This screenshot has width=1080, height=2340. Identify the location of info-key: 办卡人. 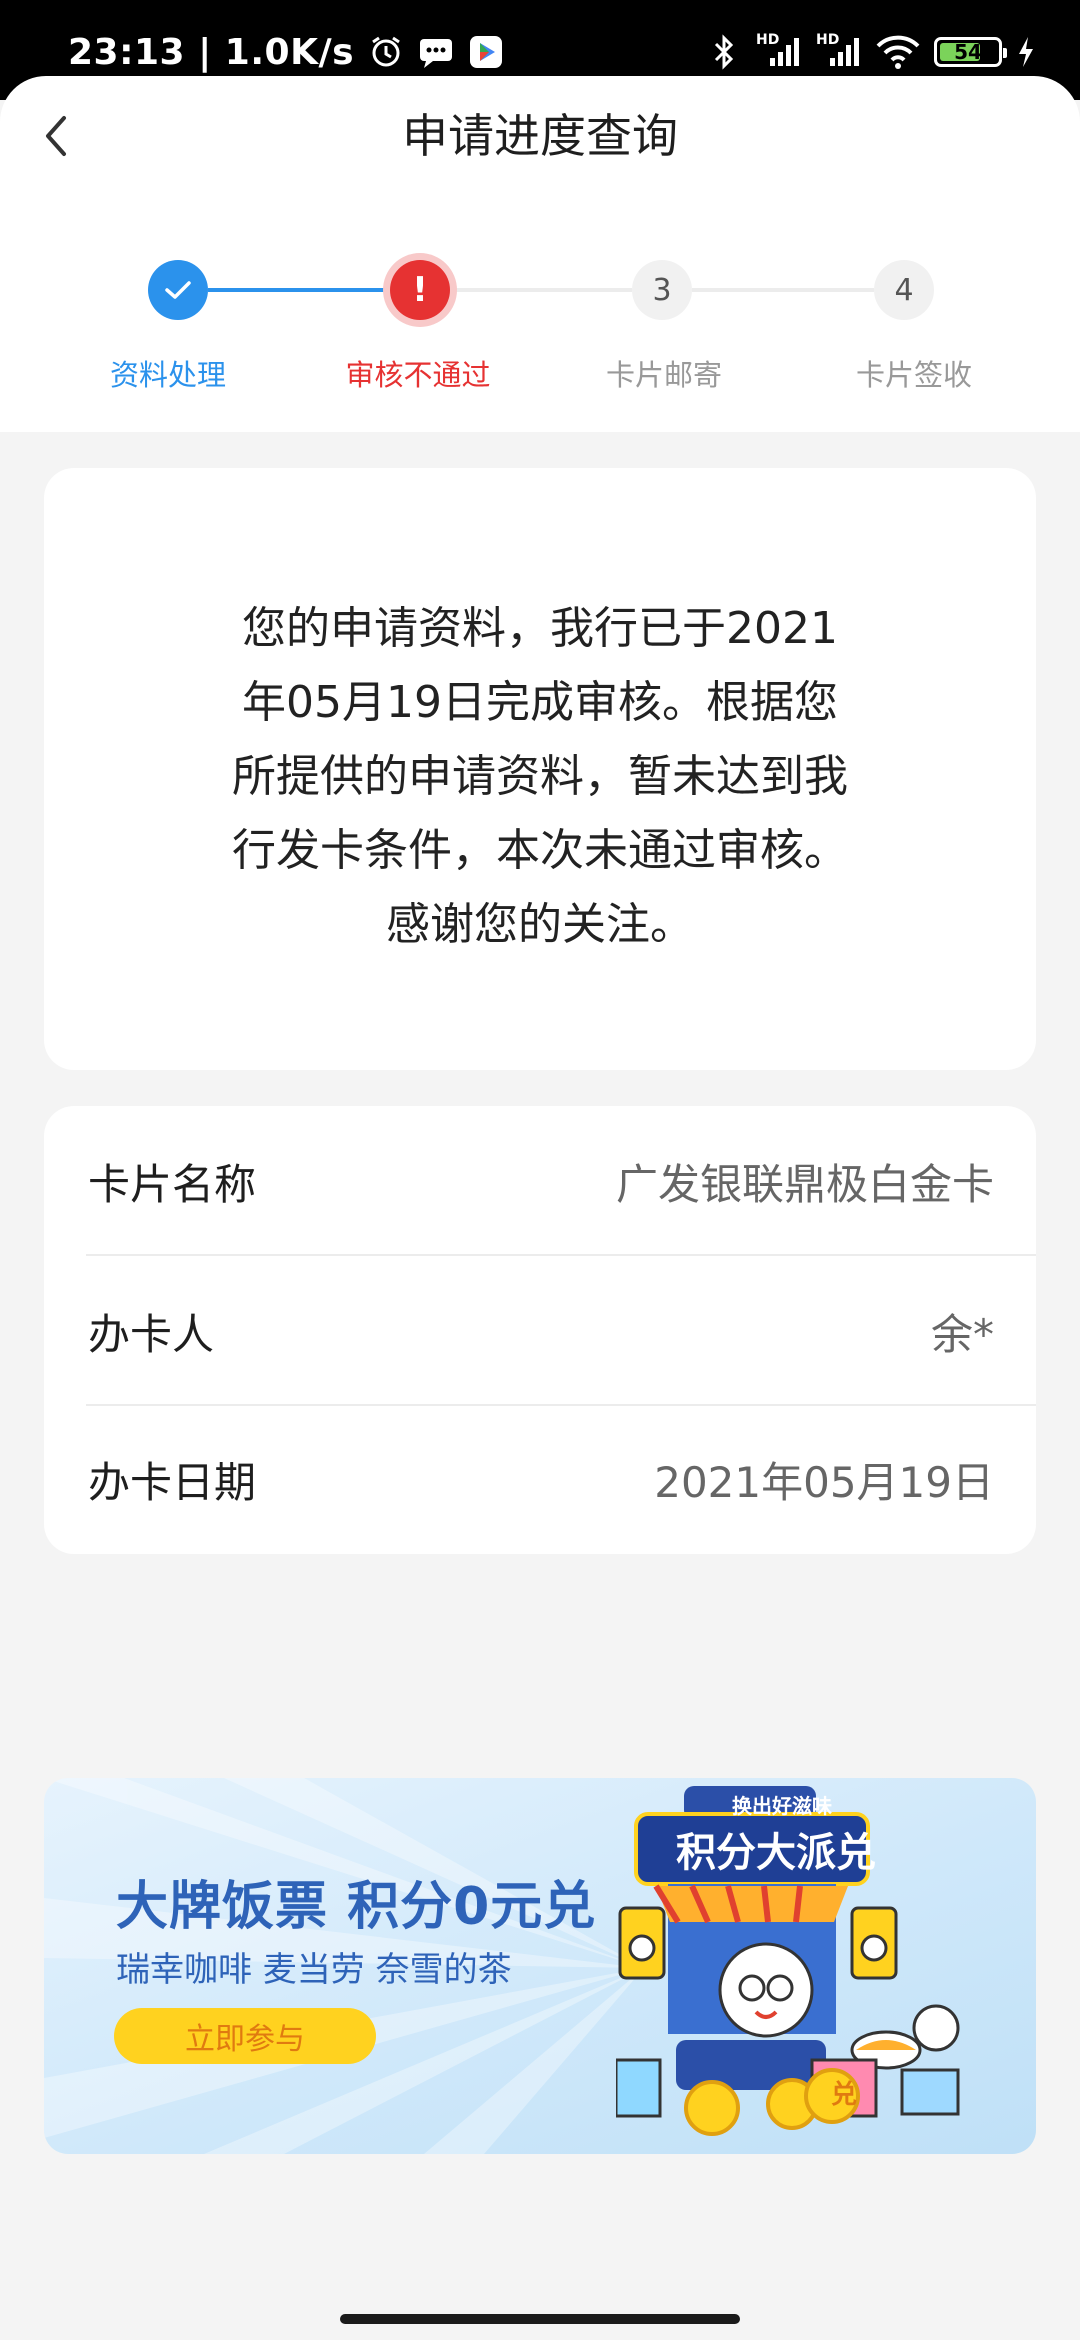
(151, 1334).